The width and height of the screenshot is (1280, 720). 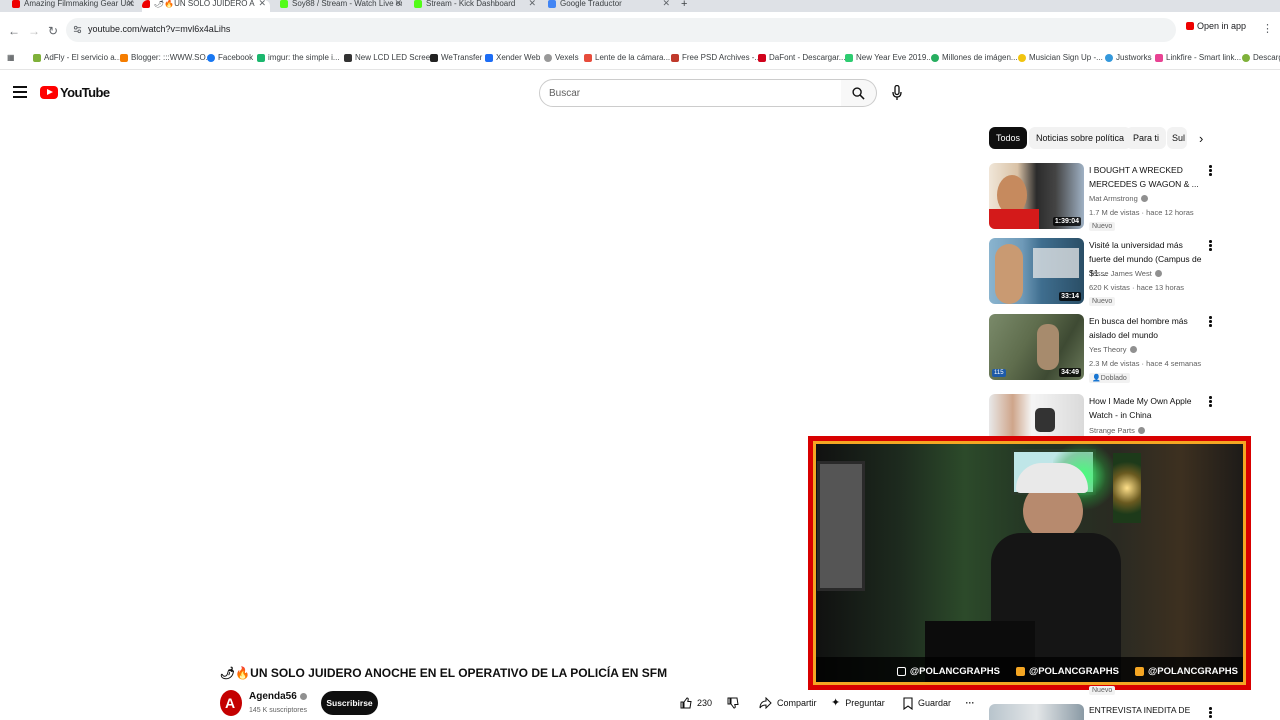 What do you see at coordinates (785, 703) in the screenshot?
I see `share-button: Compartir` at bounding box center [785, 703].